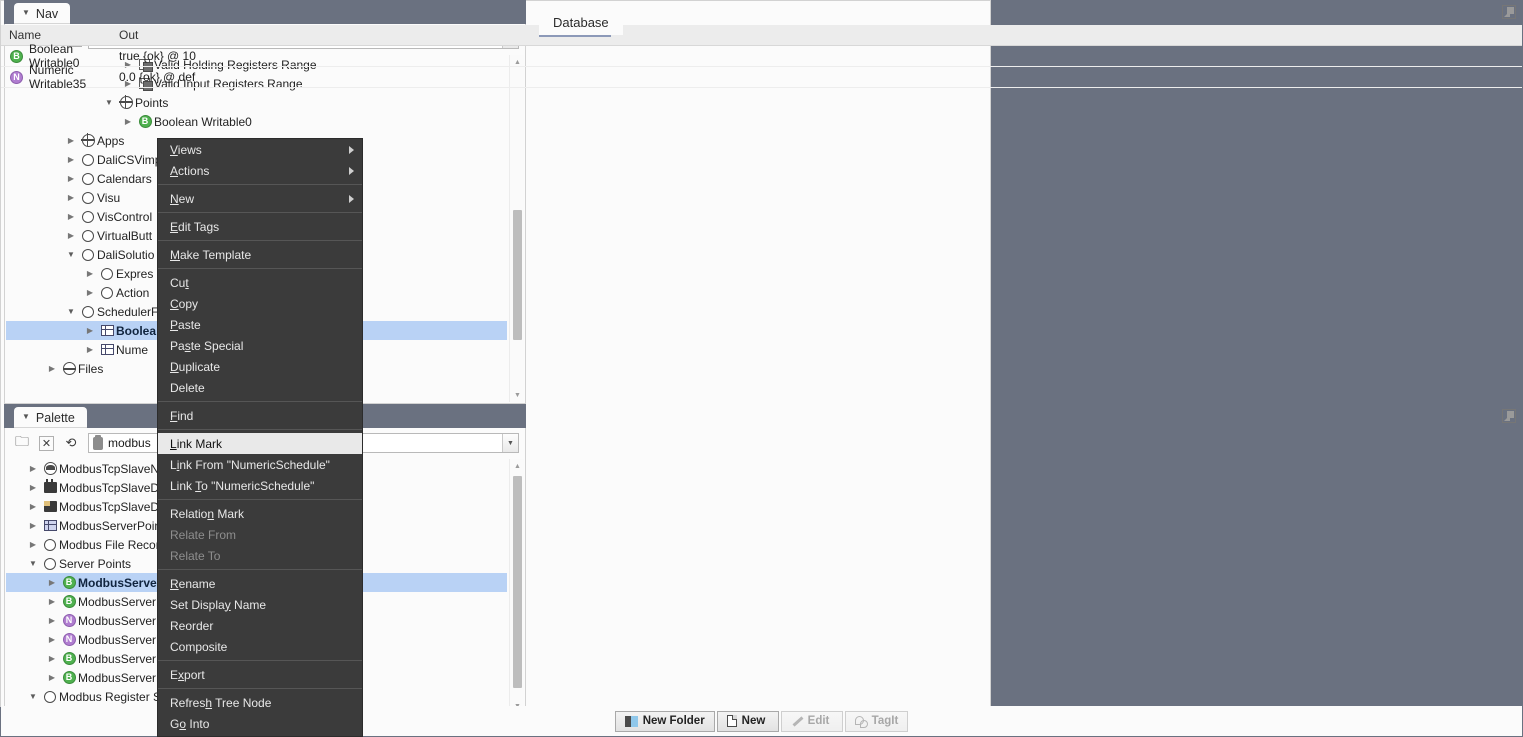  Describe the element at coordinates (46, 443) in the screenshot. I see `close-box-icon: ✕` at that location.